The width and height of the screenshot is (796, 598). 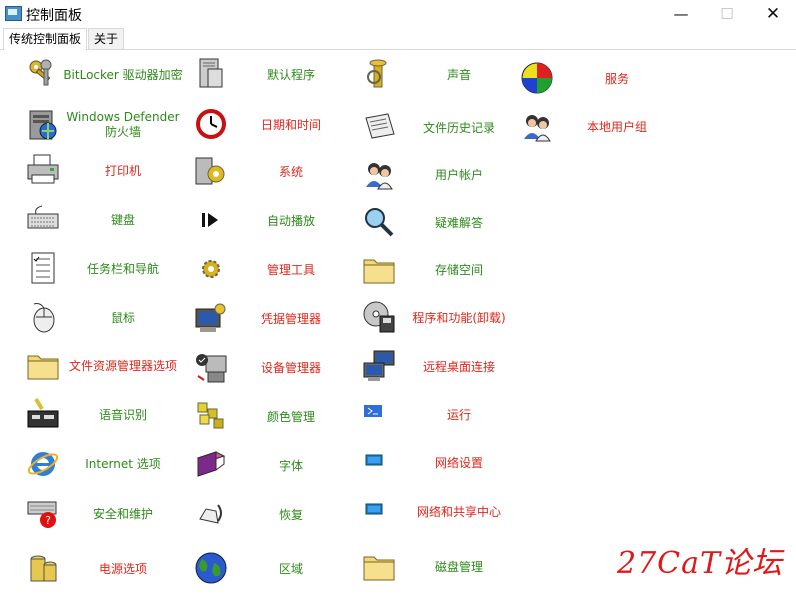 What do you see at coordinates (122, 414) in the screenshot?
I see `item-label: 语音识别` at bounding box center [122, 414].